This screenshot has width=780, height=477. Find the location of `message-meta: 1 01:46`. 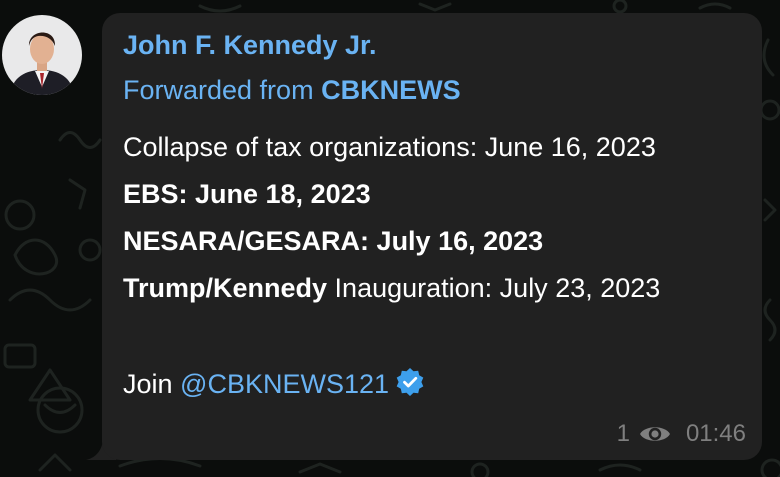

message-meta: 1 01:46 is located at coordinates (681, 434).